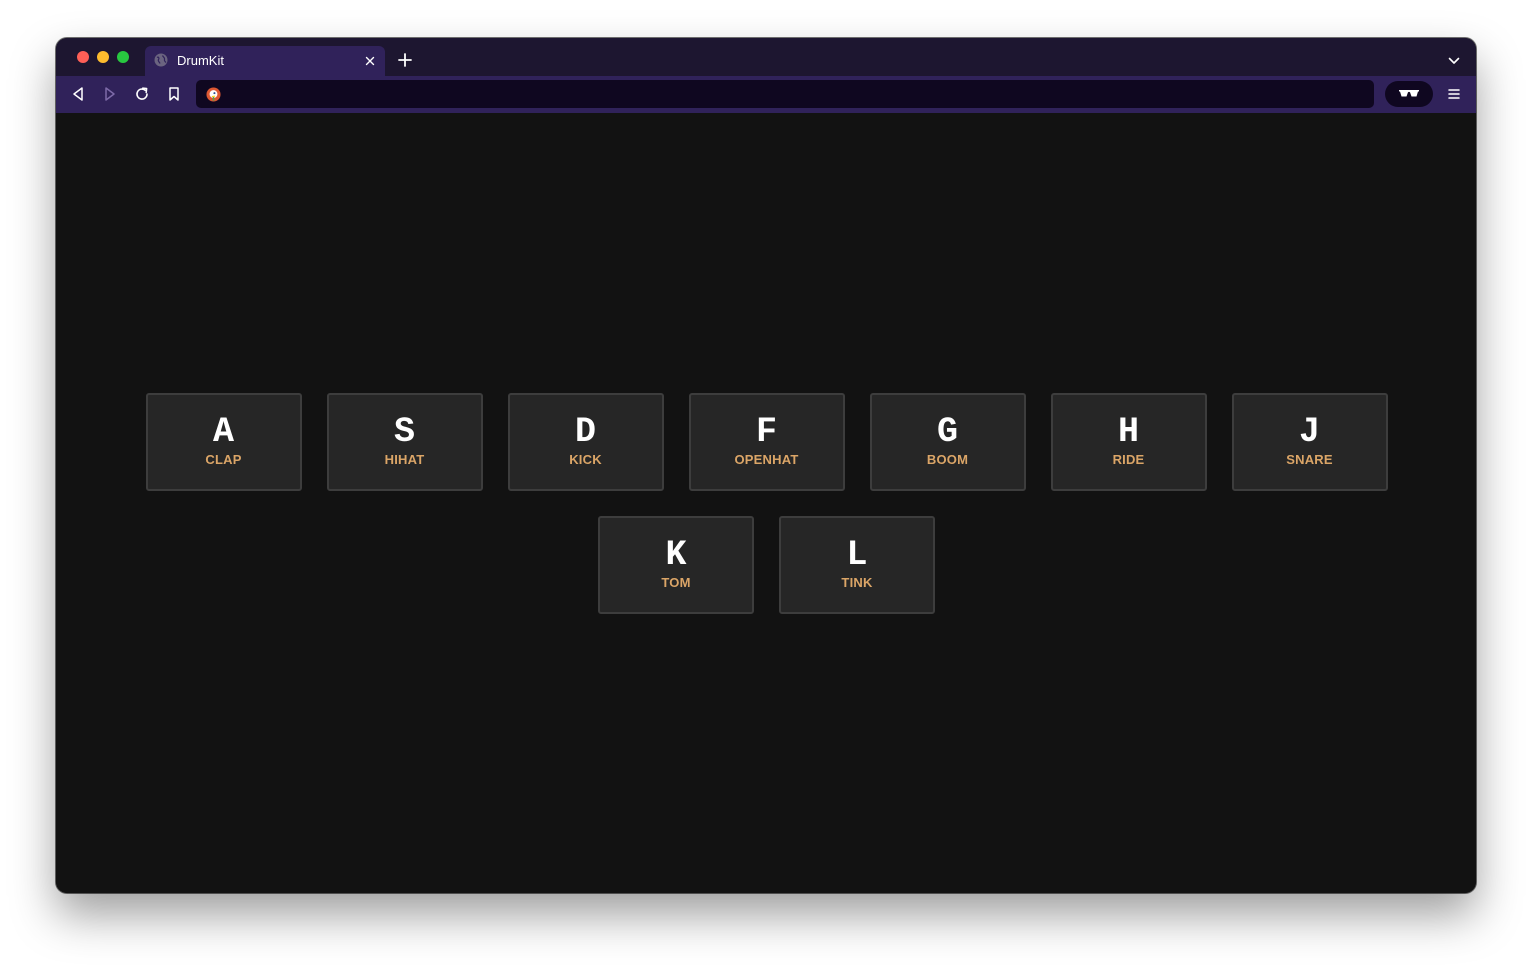 Image resolution: width=1532 pixels, height=967 pixels. Describe the element at coordinates (223, 432) in the screenshot. I see `key-letter: A` at that location.